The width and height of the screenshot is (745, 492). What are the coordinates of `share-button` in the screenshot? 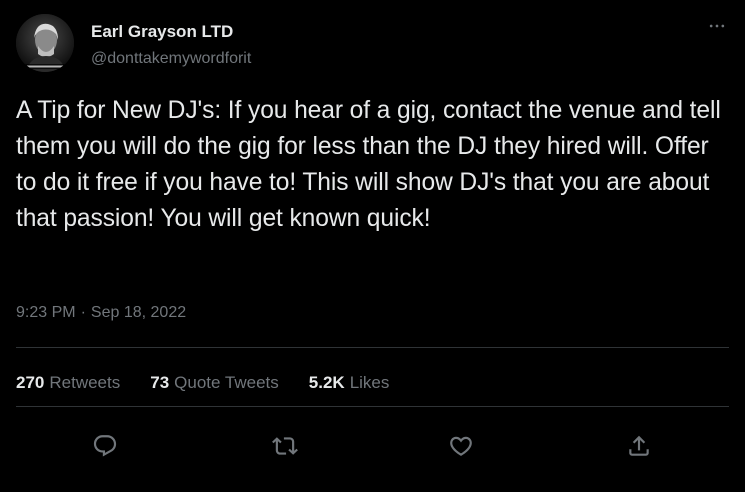 It's located at (639, 446).